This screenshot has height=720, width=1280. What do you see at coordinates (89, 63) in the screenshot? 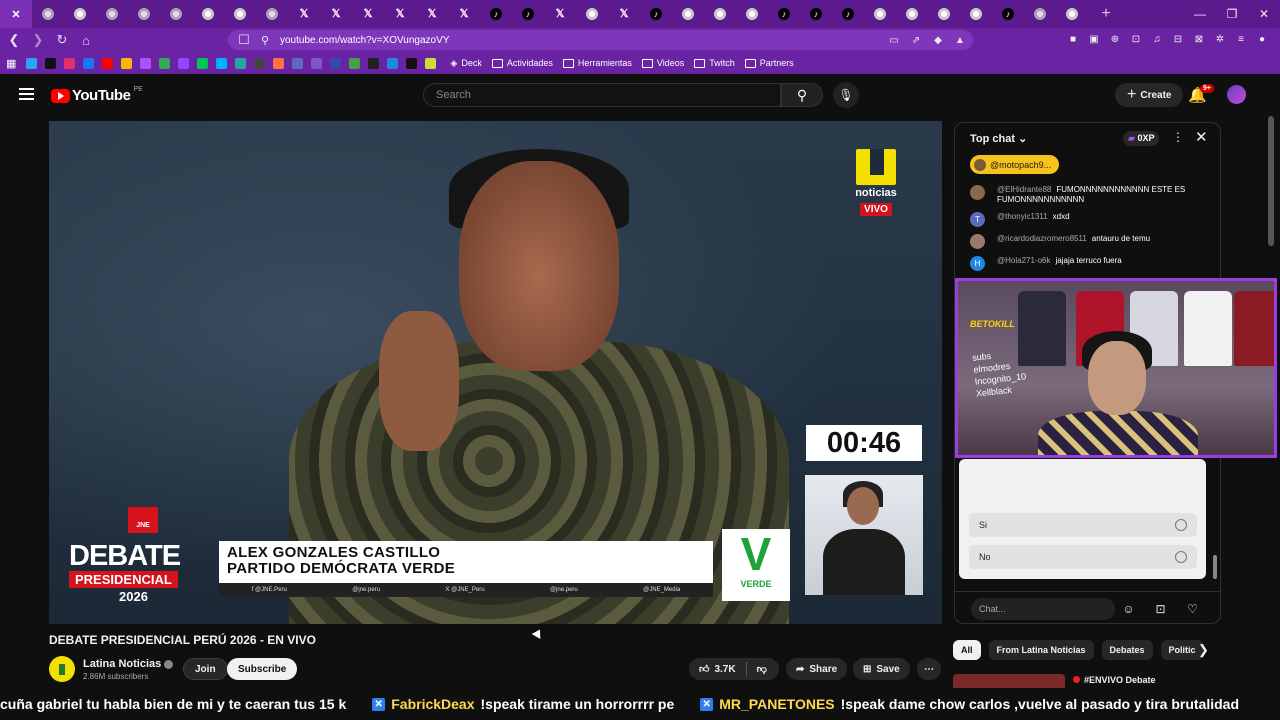
I see `facebook-icon` at bounding box center [89, 63].